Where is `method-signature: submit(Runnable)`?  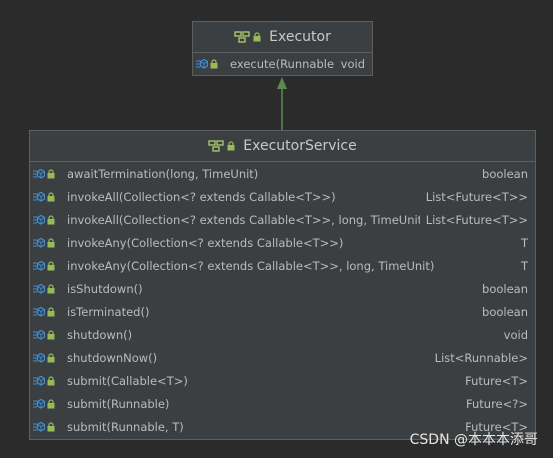 method-signature: submit(Runnable) is located at coordinates (118, 403).